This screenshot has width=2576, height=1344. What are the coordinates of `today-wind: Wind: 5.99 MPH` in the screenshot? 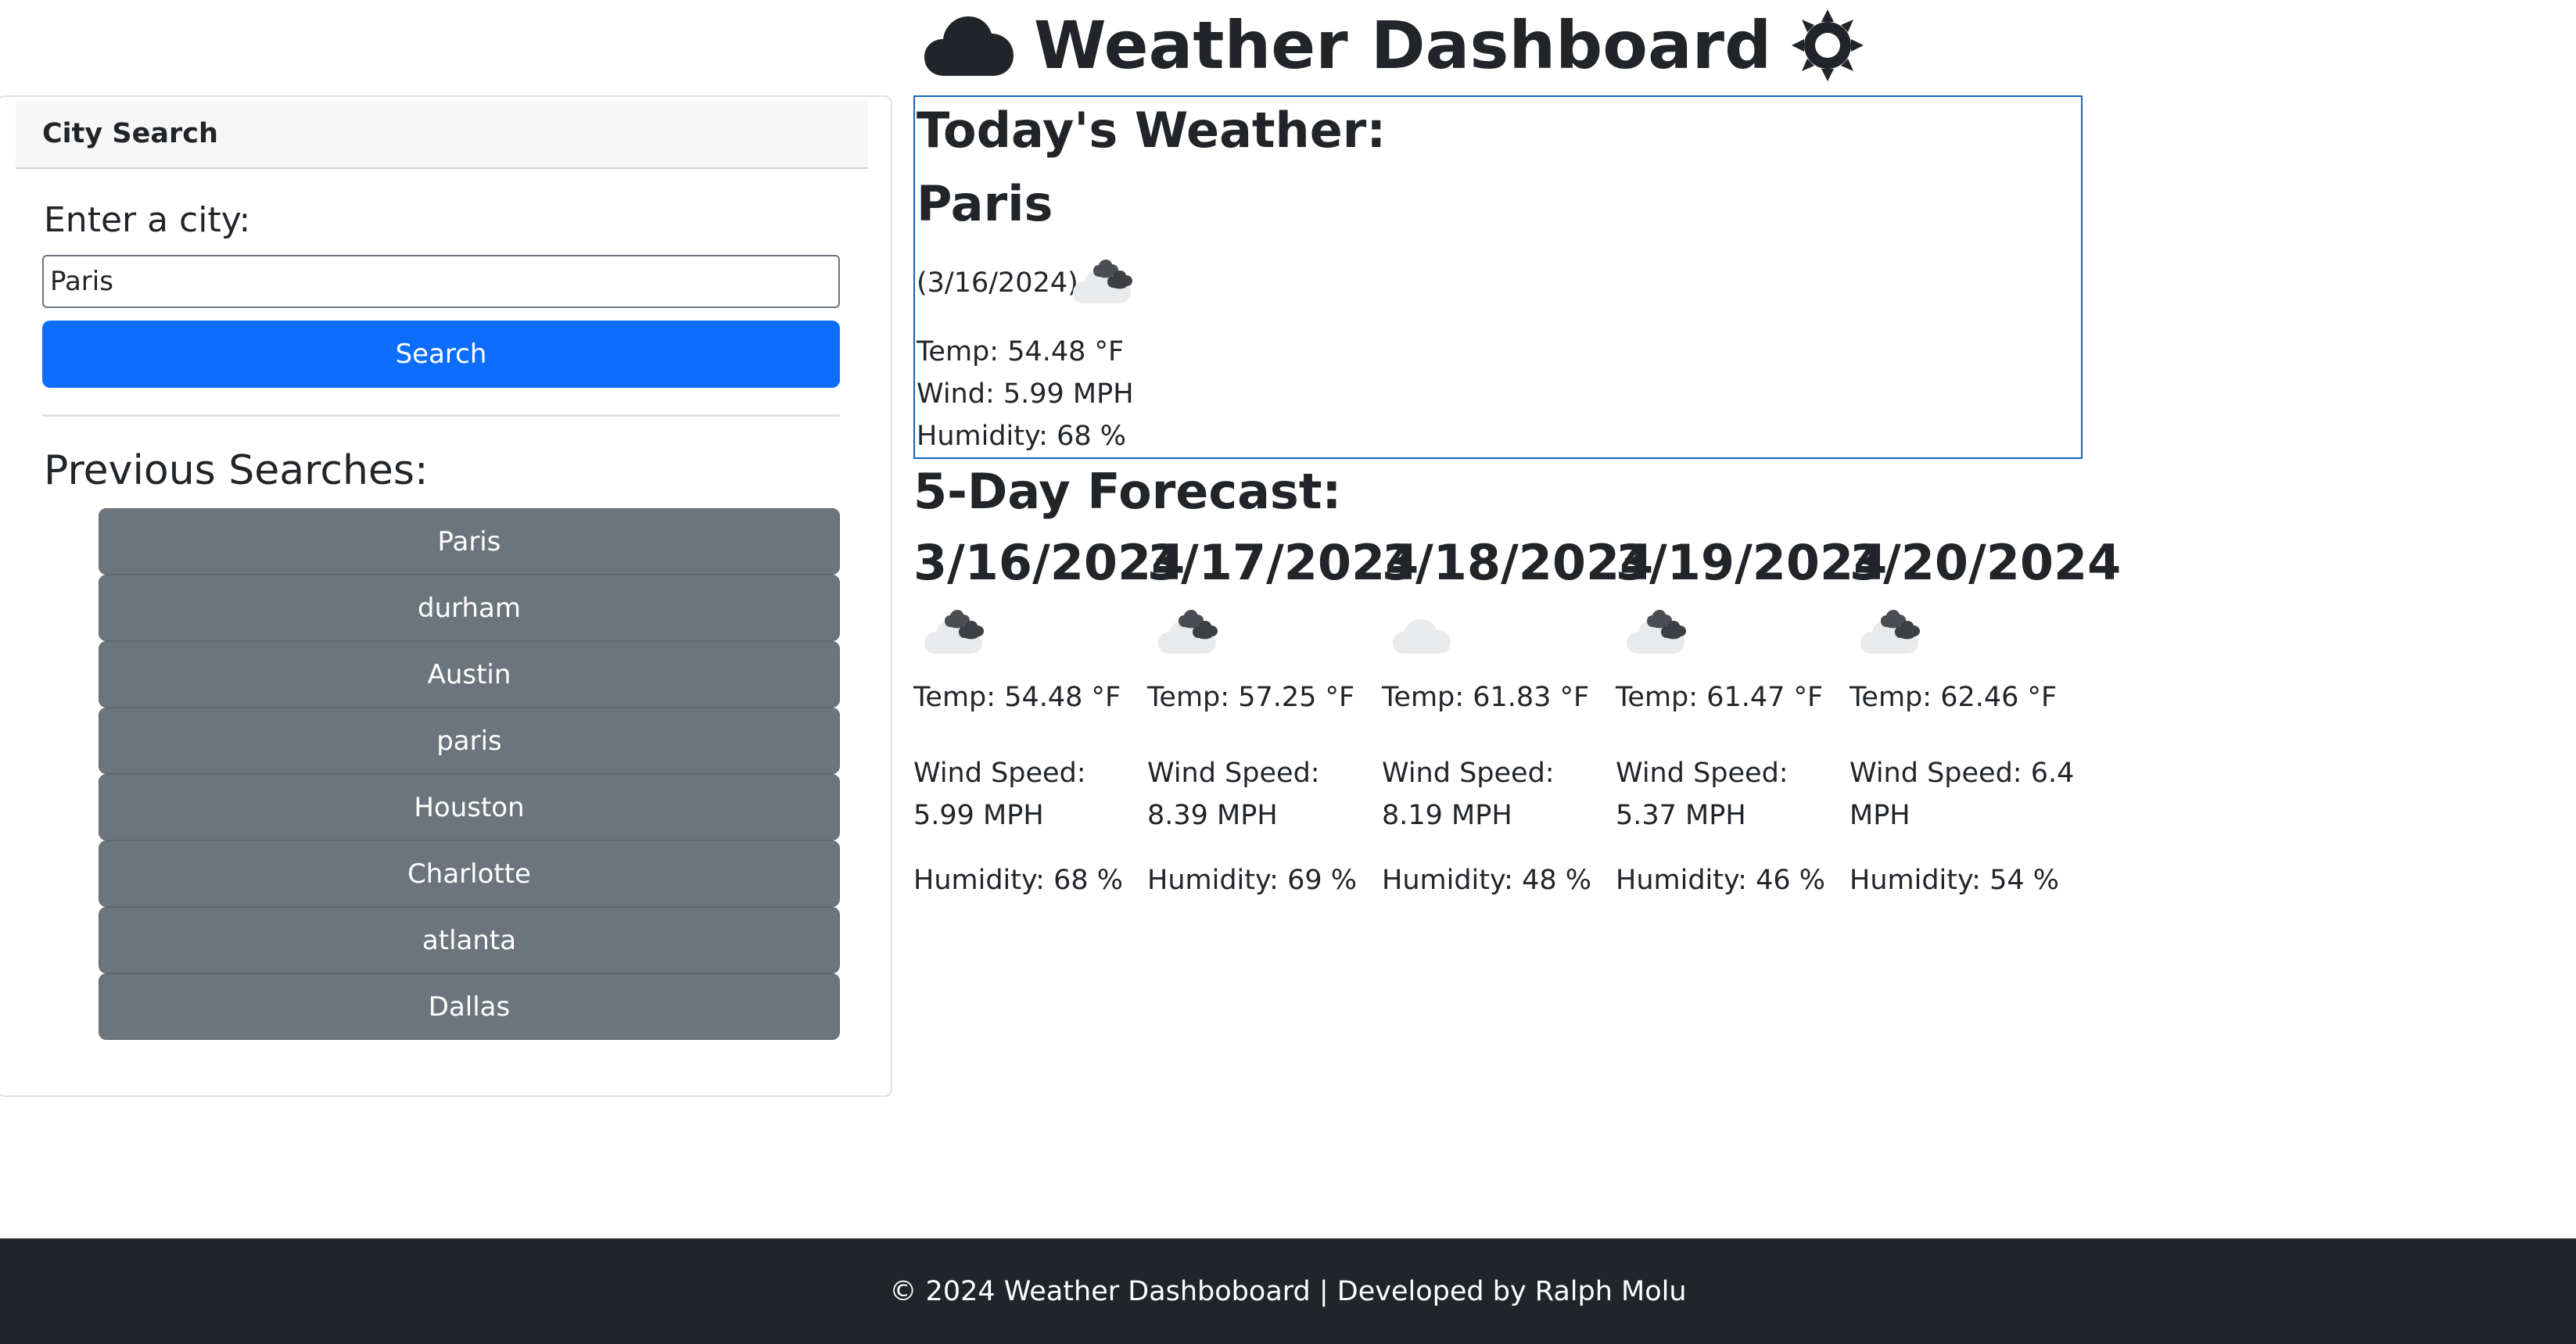 It's located at (1025, 394).